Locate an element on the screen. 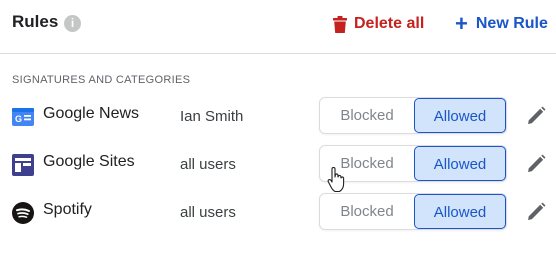 The height and width of the screenshot is (261, 556). plus-icon: + is located at coordinates (461, 23).